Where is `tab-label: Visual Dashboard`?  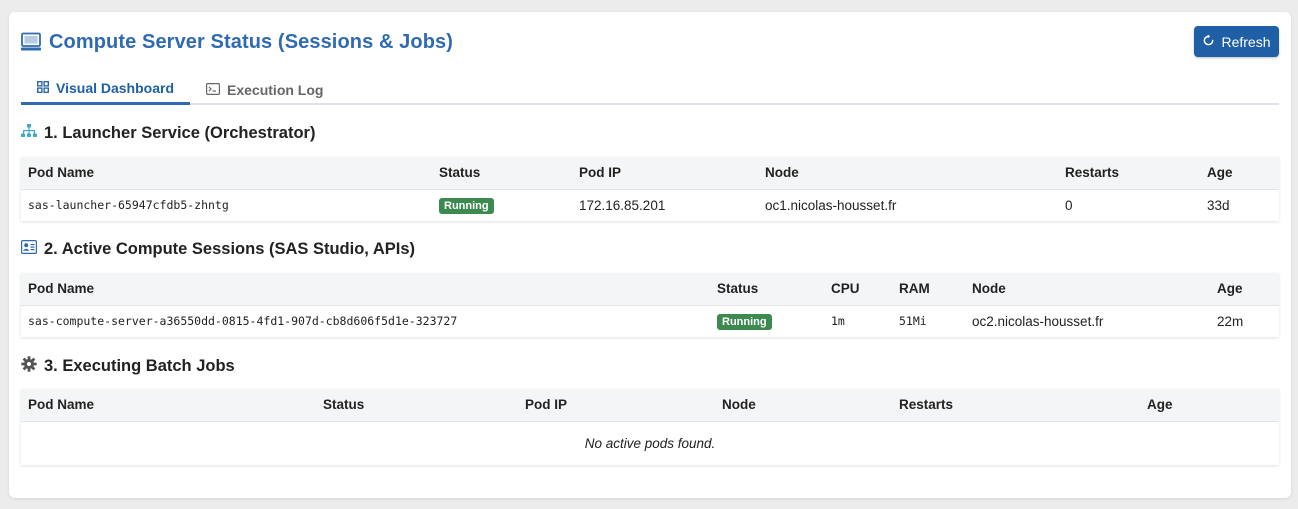
tab-label: Visual Dashboard is located at coordinates (115, 88).